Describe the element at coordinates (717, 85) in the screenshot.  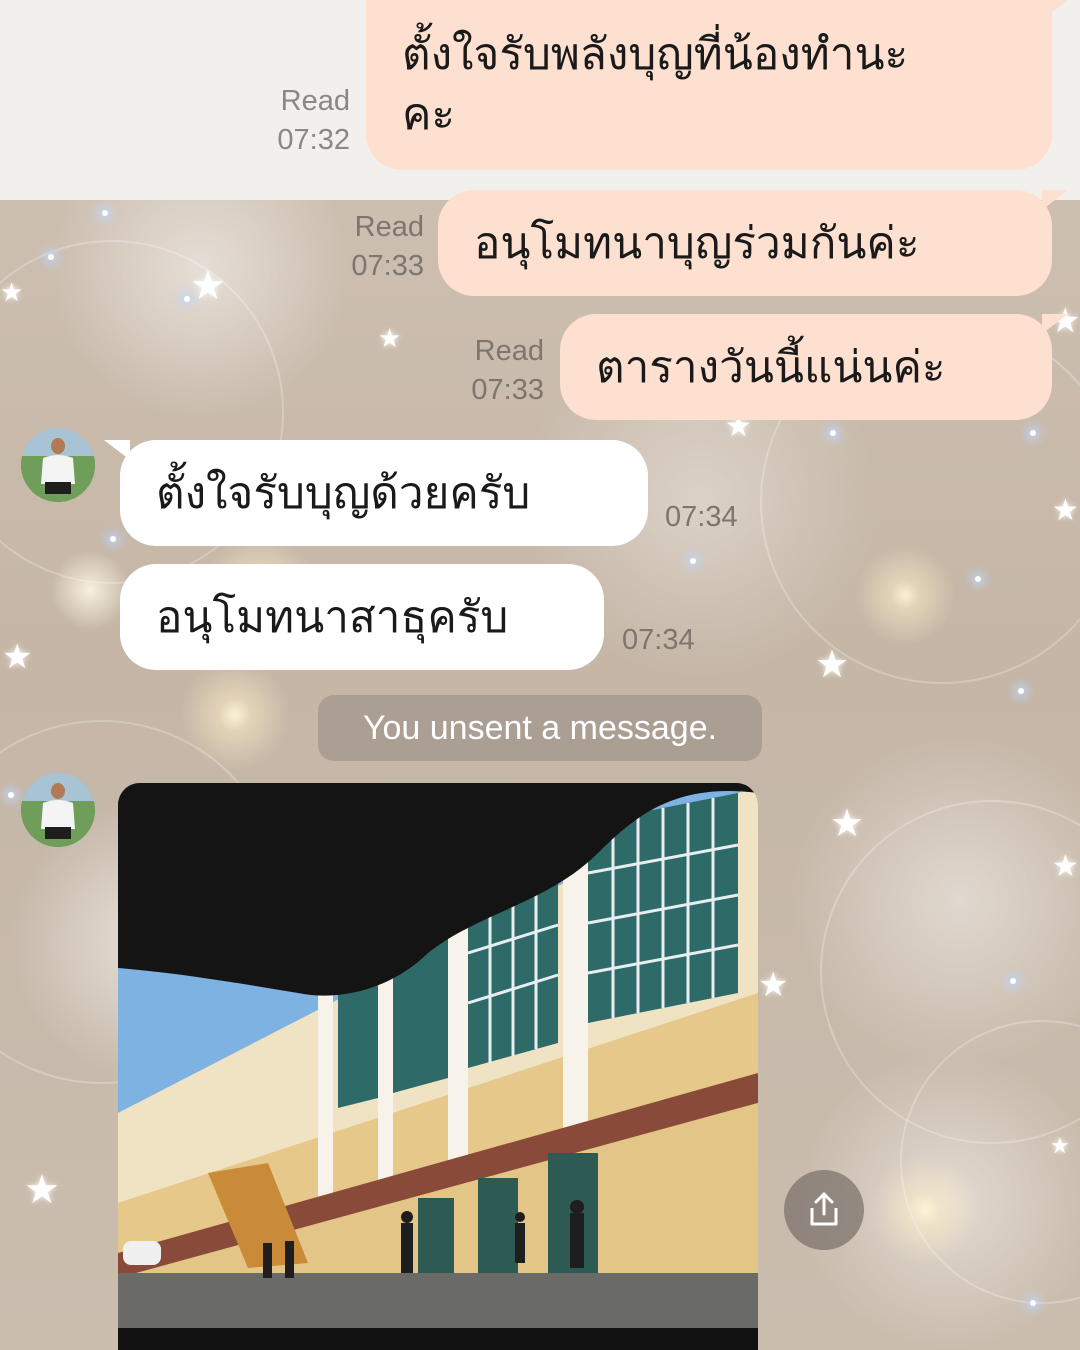
I see `outgoing-message: ตั้งใจรับพลังบุญที่น้องทำนะ คะ` at that location.